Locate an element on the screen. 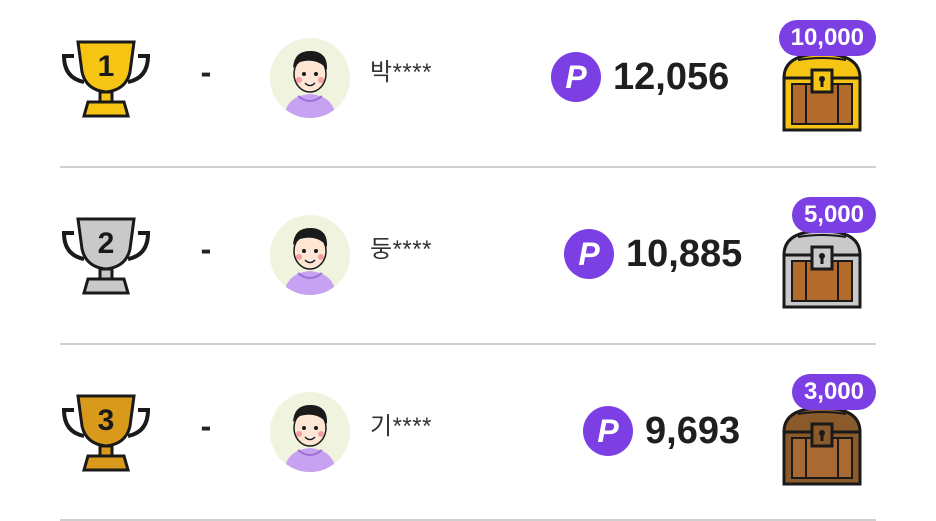 The image size is (936, 521). points-value: 10,885 is located at coordinates (684, 254).